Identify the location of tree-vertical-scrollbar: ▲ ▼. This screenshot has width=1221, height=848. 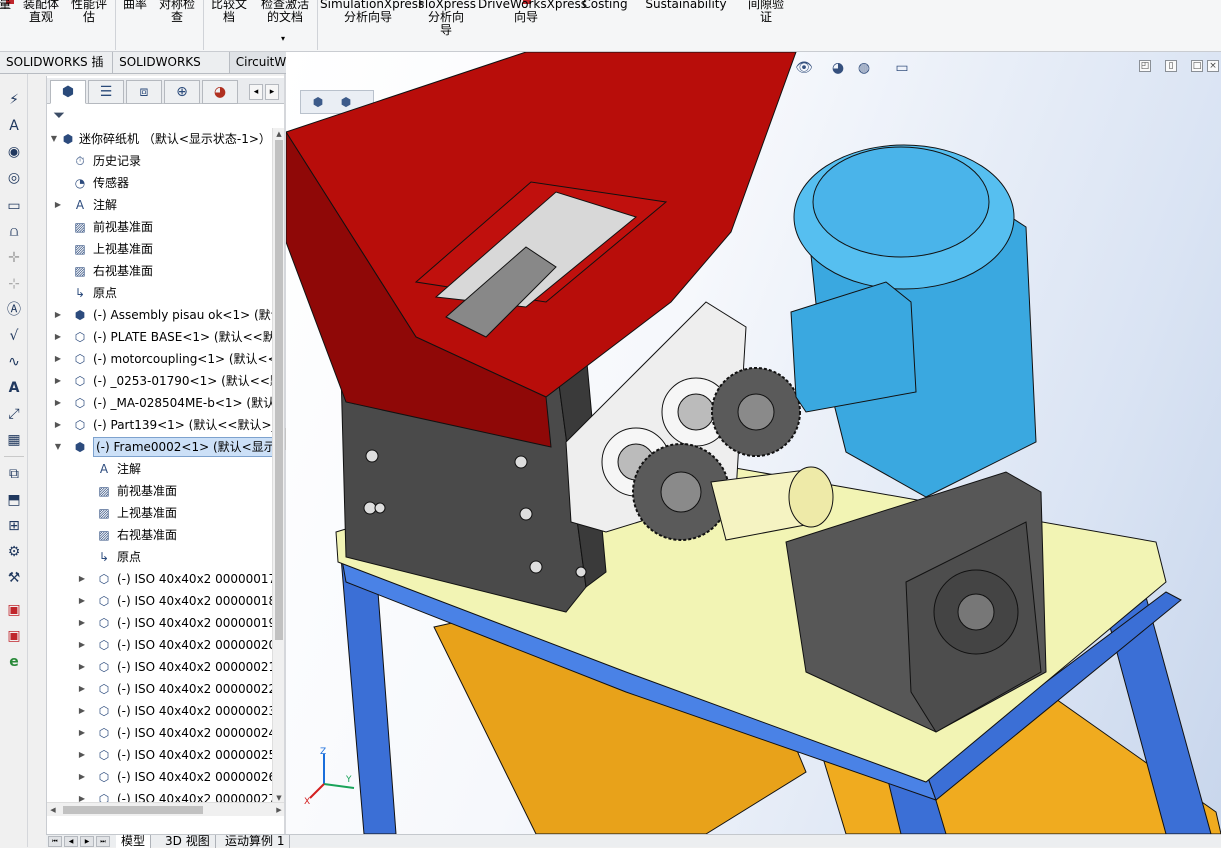
(278, 466).